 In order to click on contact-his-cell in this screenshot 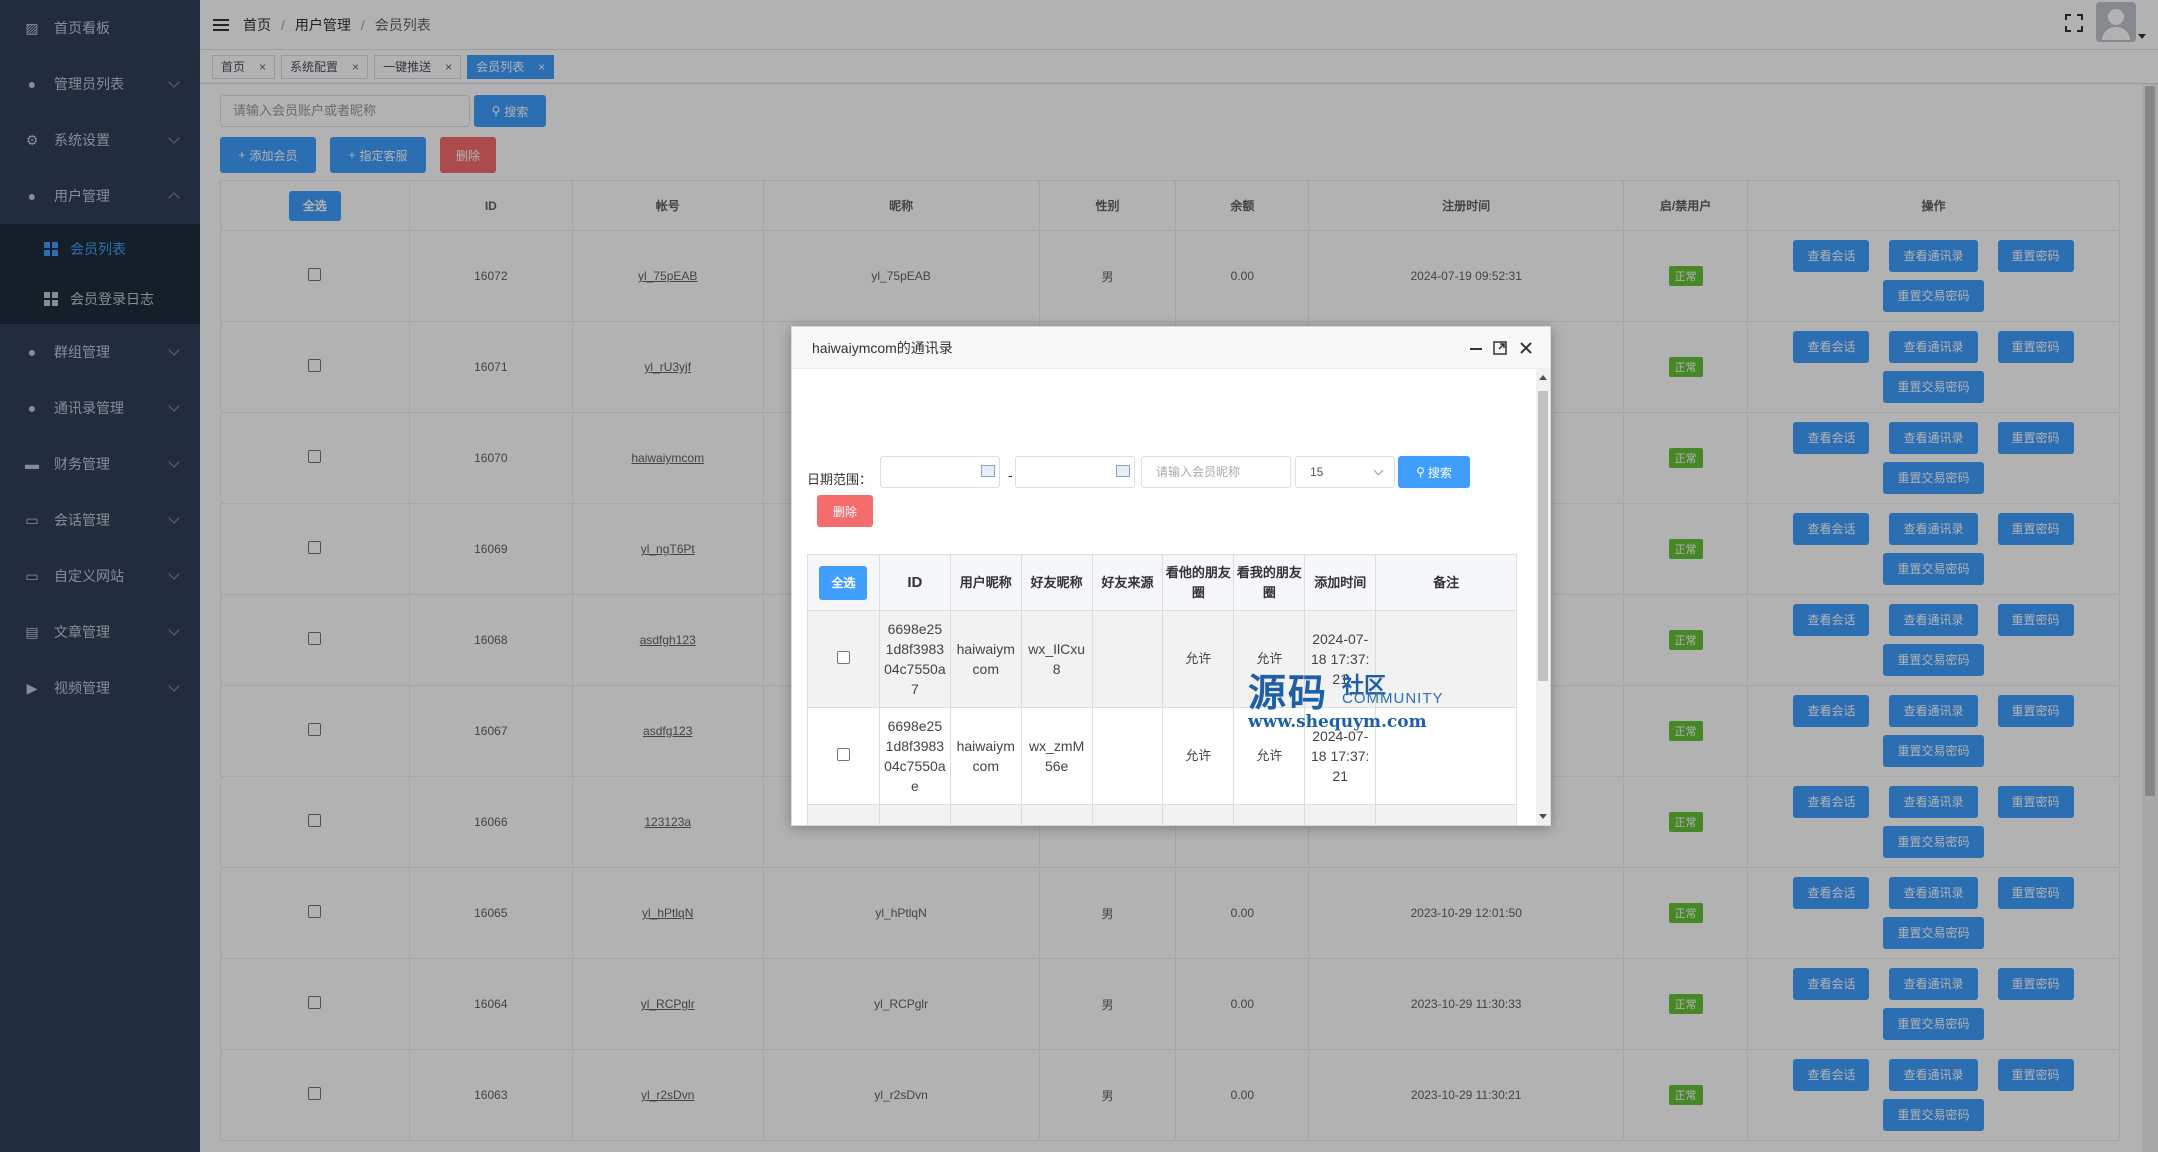, I will do `click(1198, 814)`.